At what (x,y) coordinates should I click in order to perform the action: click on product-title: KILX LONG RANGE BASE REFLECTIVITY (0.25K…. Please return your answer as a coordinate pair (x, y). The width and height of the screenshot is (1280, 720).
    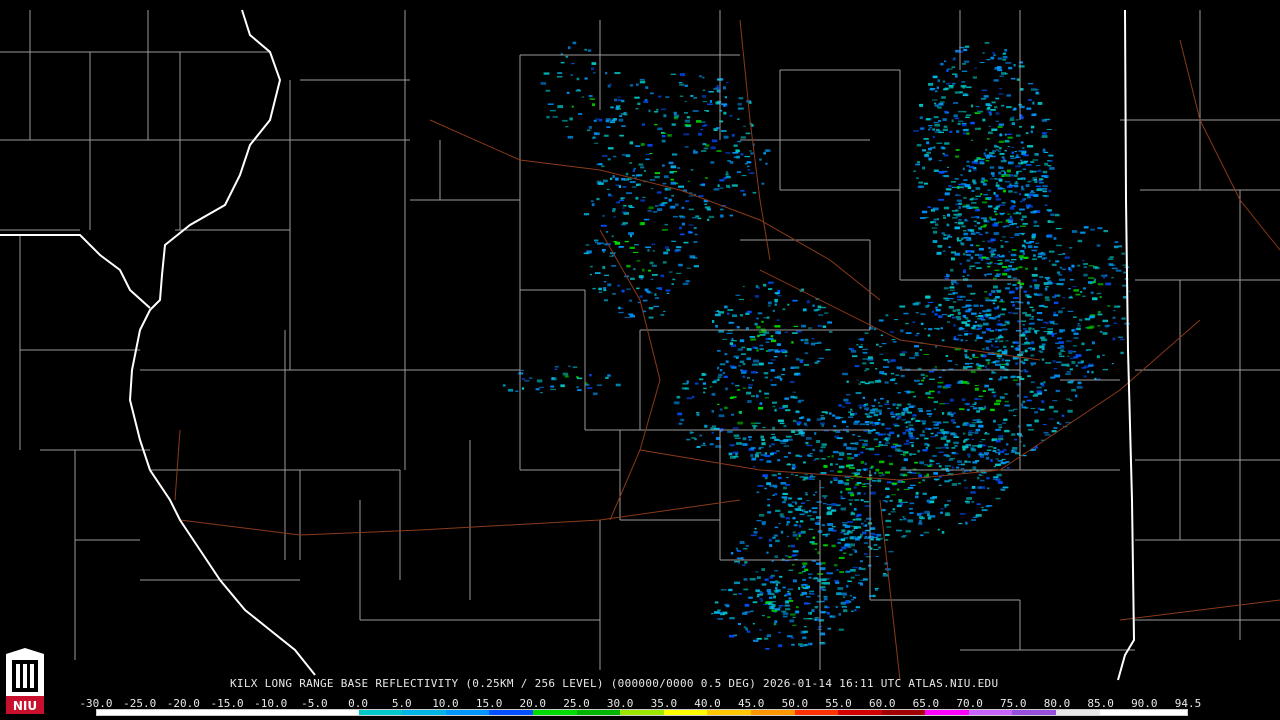
    Looking at the image, I should click on (614, 683).